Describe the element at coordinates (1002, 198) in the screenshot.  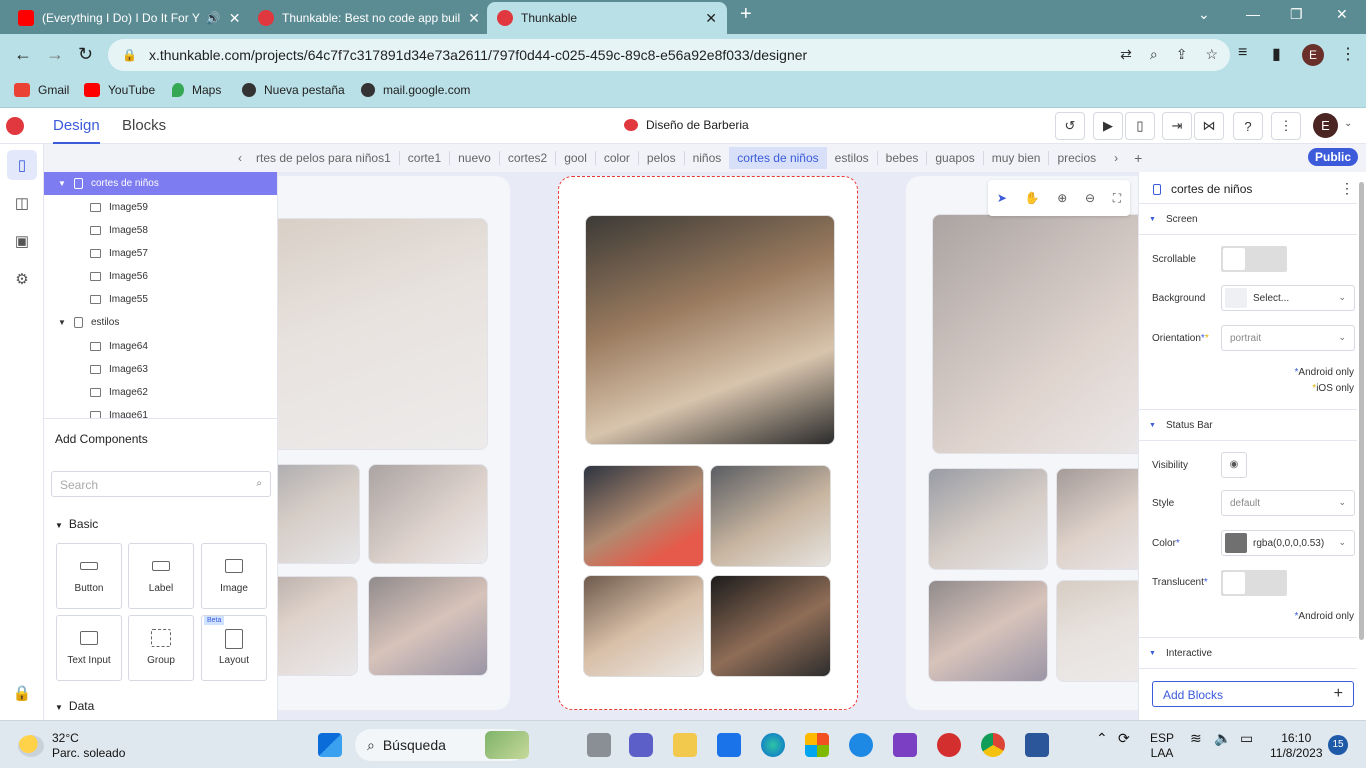
I see `pointer-icon: ➤` at that location.